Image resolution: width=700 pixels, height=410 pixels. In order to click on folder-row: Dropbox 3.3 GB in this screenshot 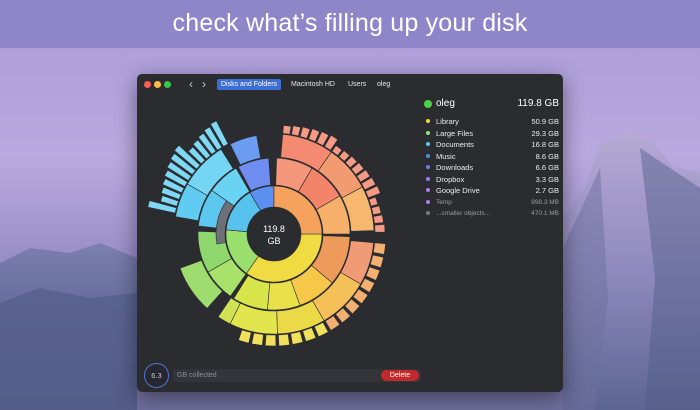, I will do `click(491, 180)`.